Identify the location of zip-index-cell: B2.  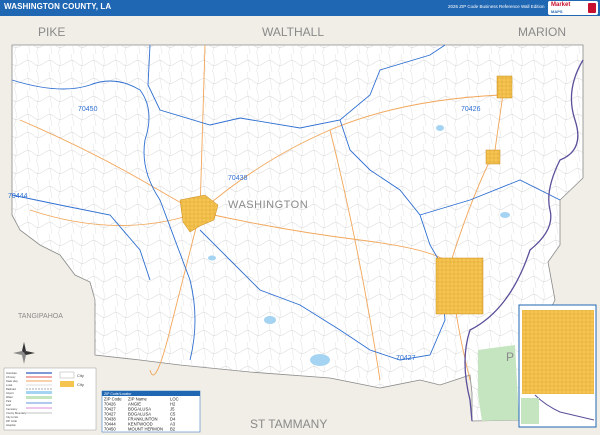
(173, 429).